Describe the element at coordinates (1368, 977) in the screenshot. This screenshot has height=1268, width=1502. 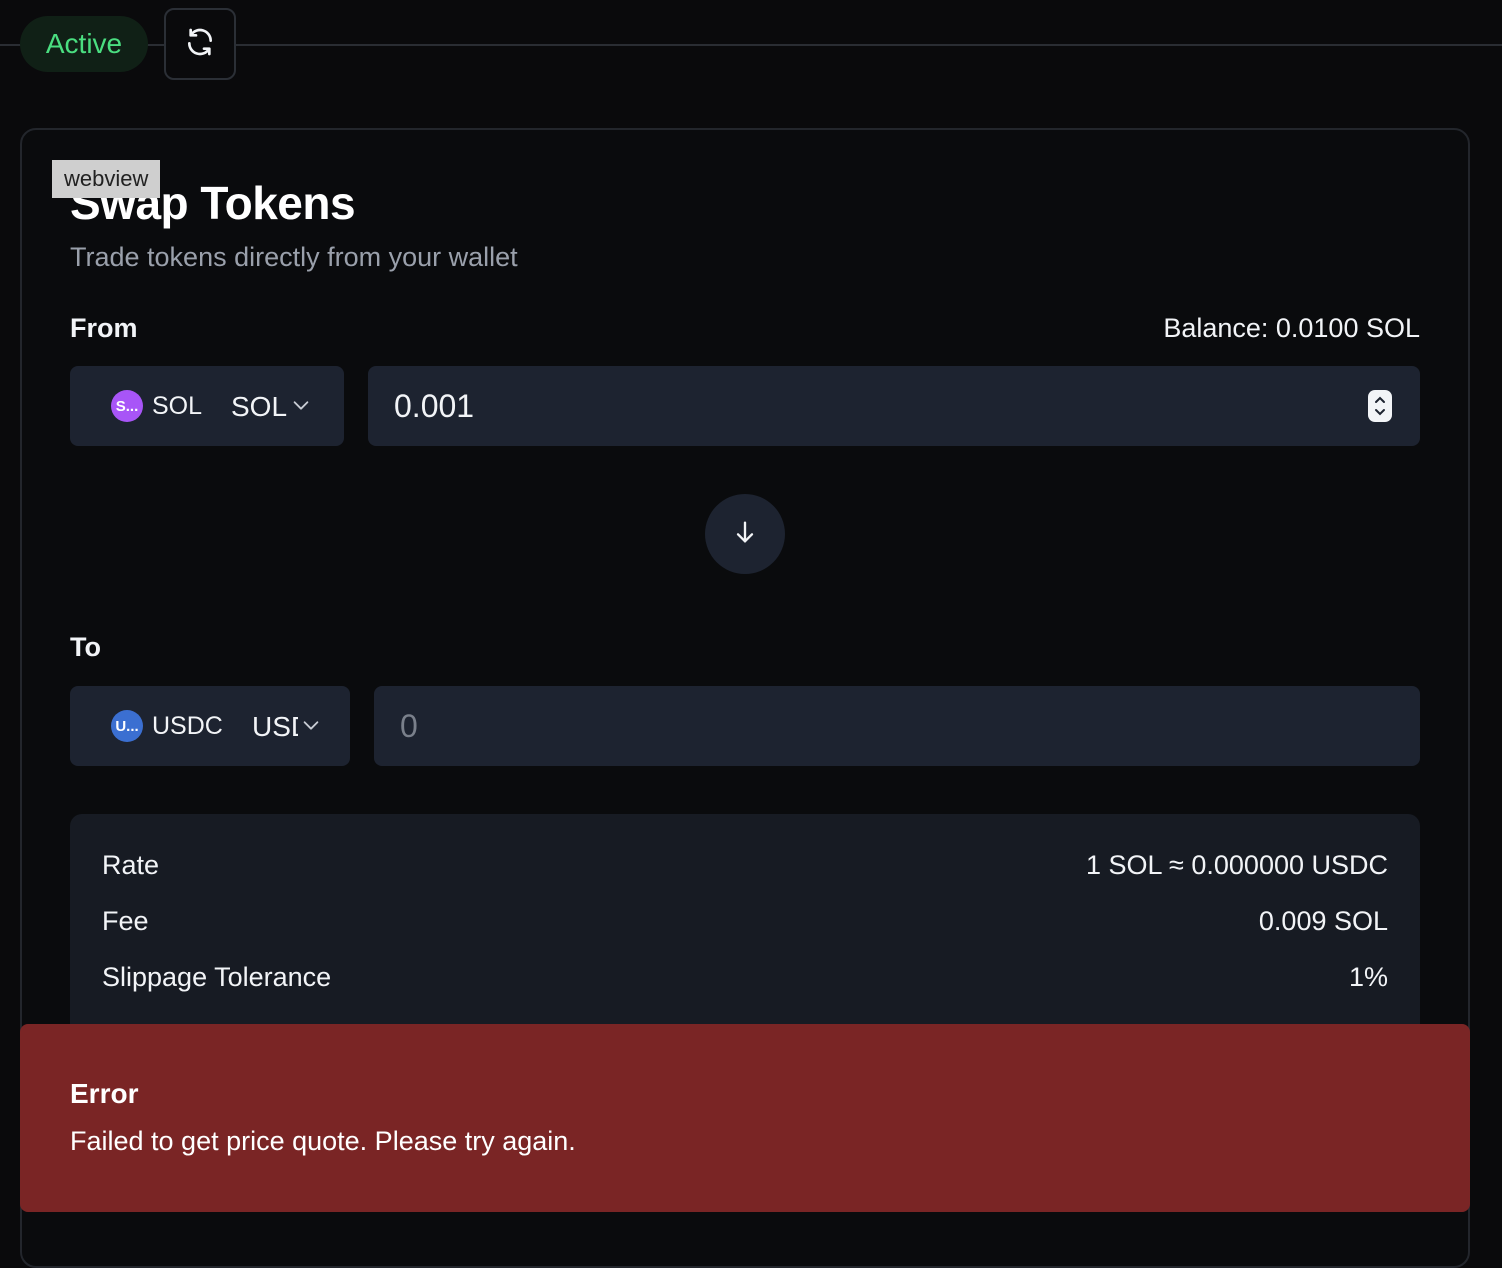
I see `slippage-value: 1%` at that location.